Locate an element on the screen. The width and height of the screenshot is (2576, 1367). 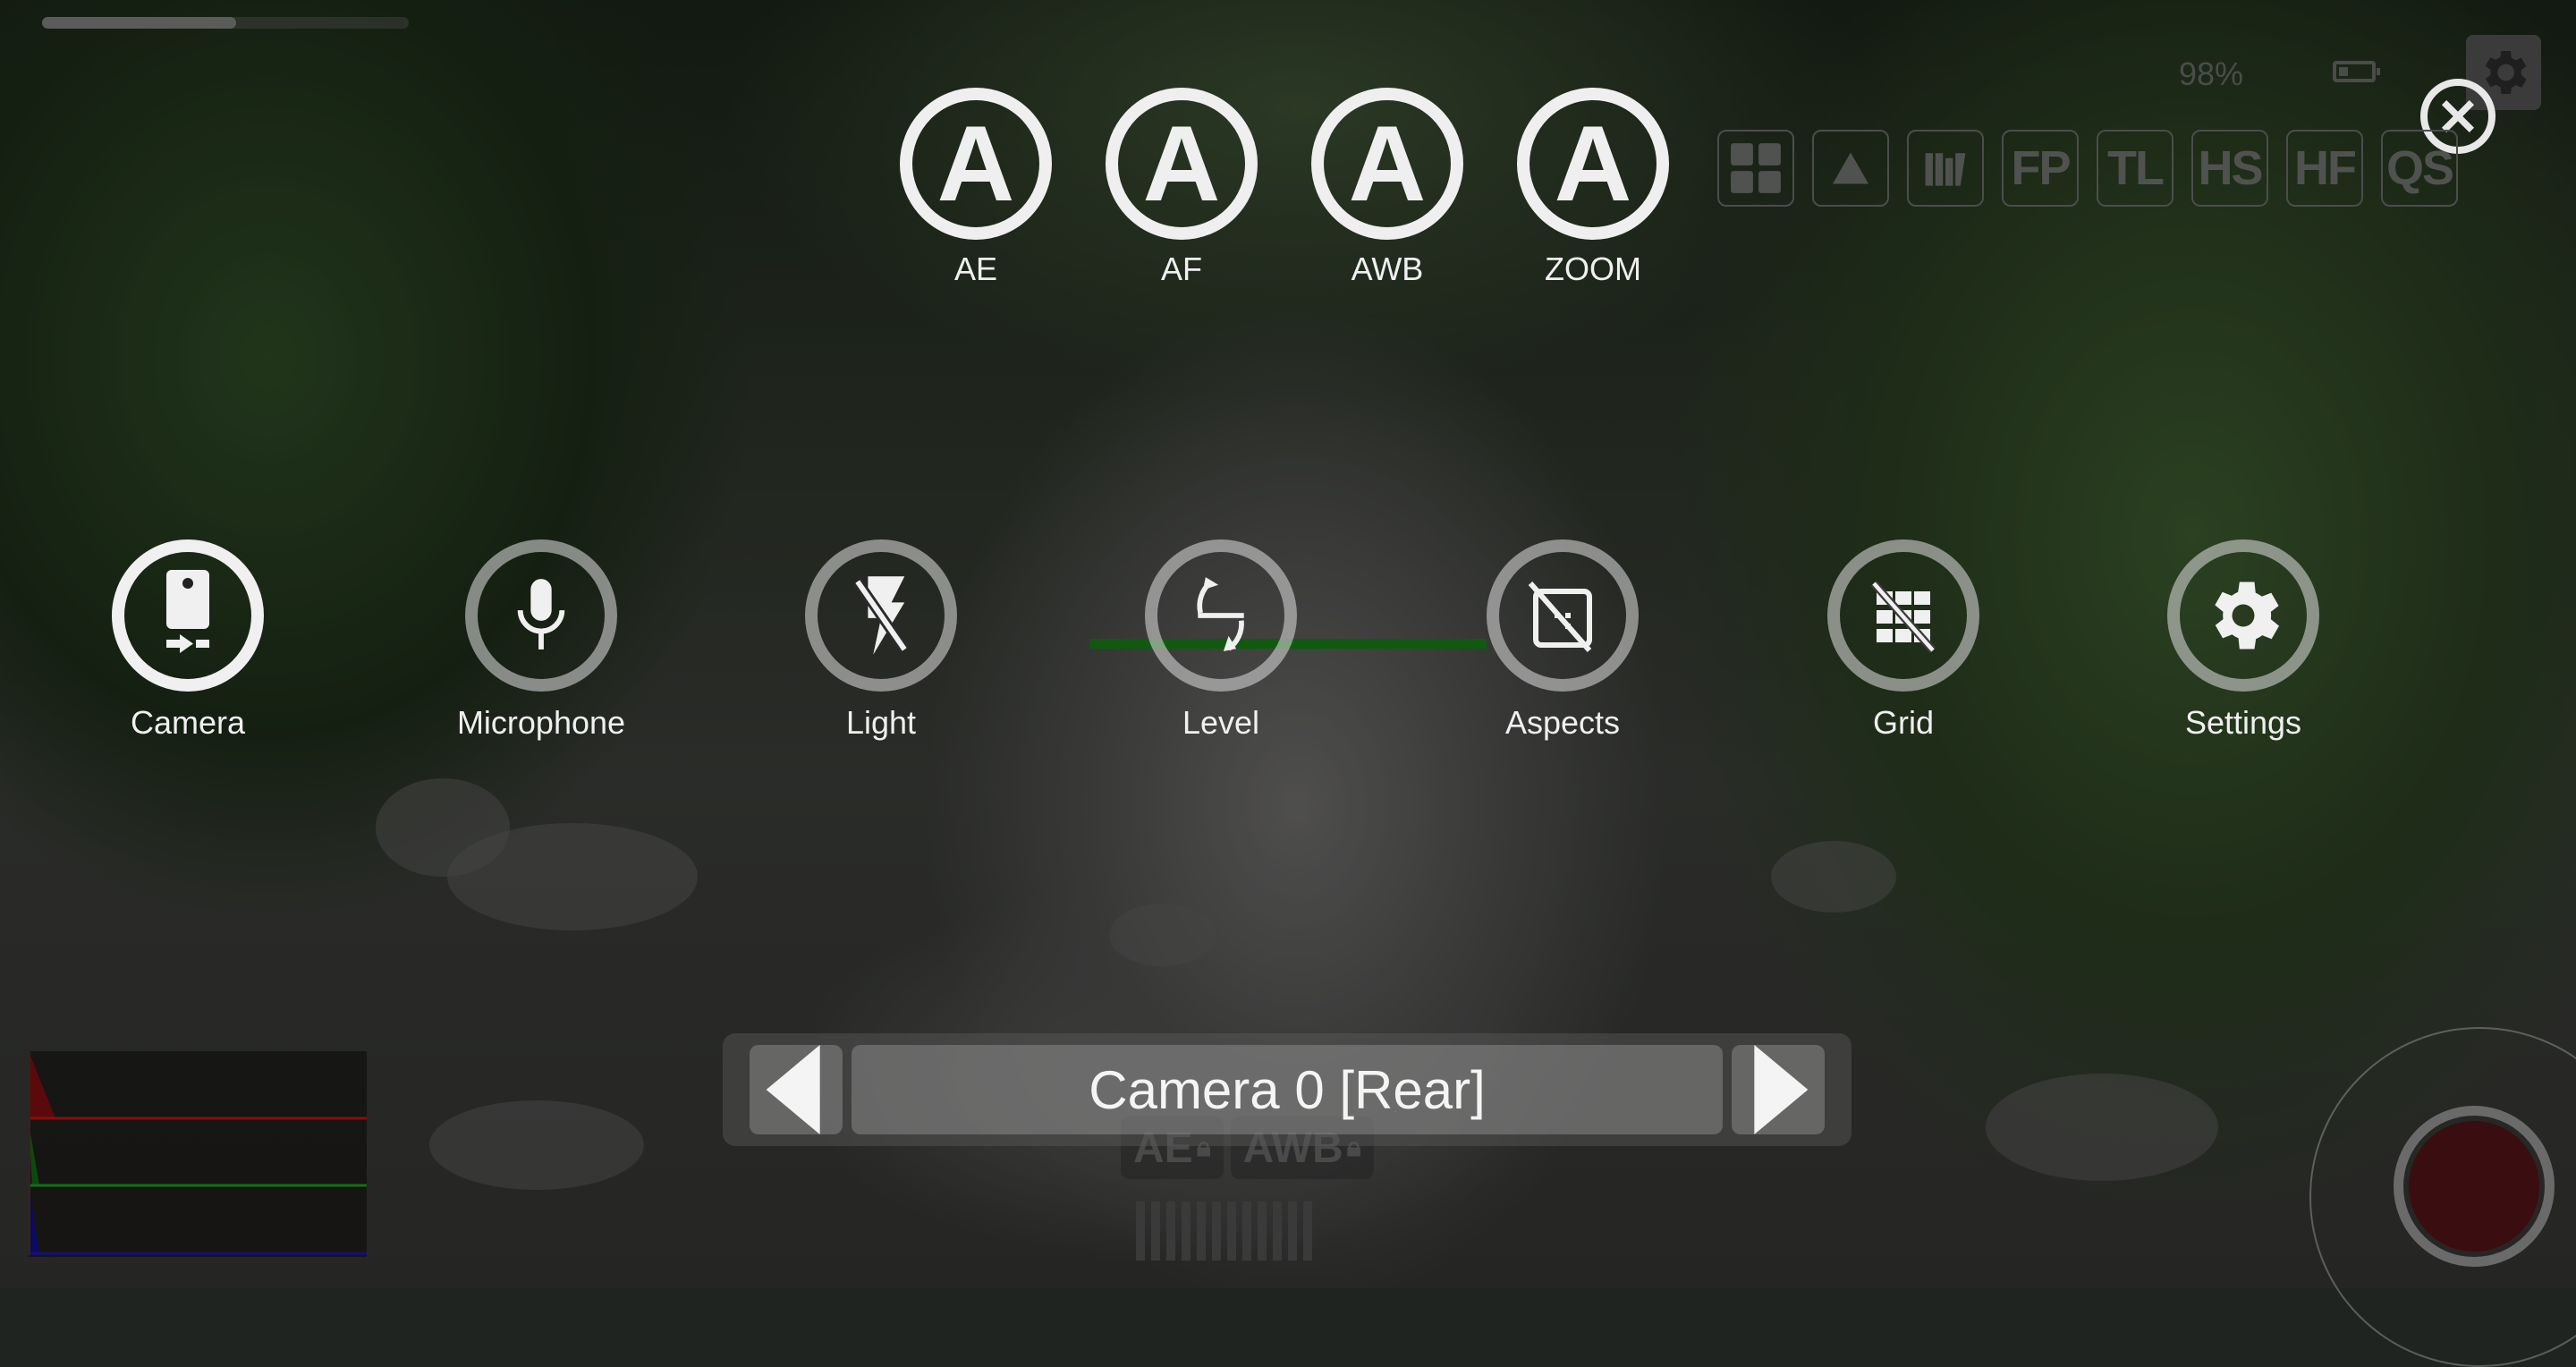
menu-level: Level is located at coordinates (1221, 640).